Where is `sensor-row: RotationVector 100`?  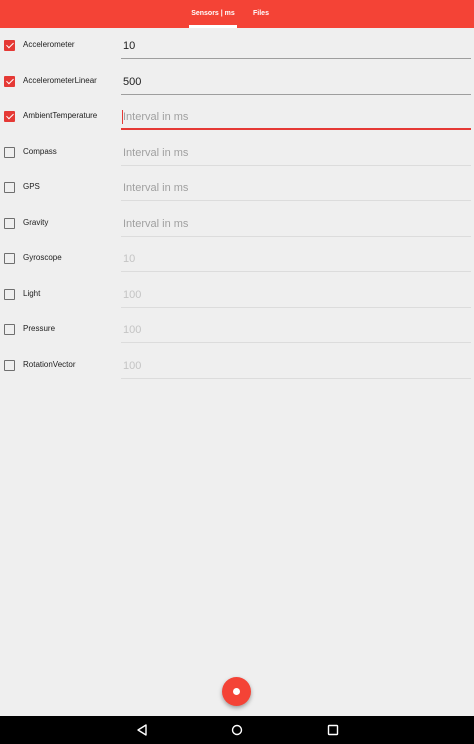
sensor-row: RotationVector 100 is located at coordinates (237, 366).